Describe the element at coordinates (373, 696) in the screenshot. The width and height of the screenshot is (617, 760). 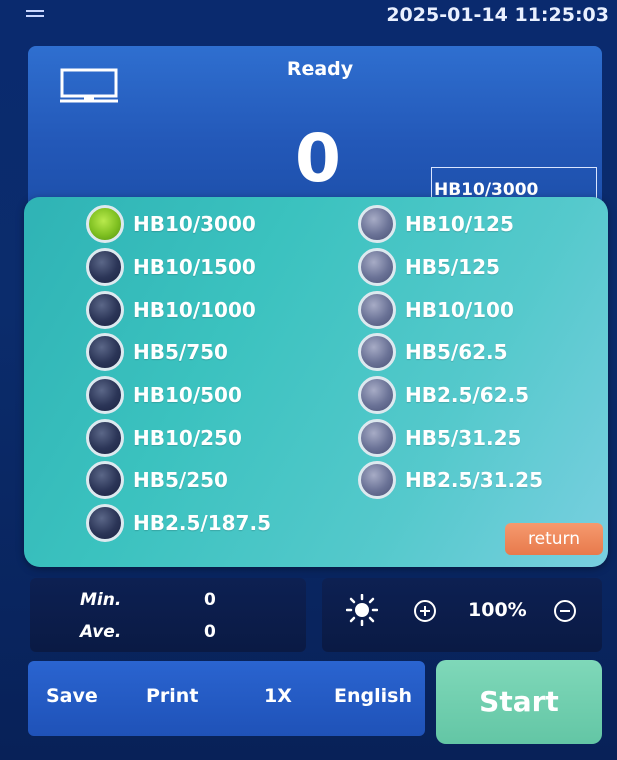
I see `language-button: English` at that location.